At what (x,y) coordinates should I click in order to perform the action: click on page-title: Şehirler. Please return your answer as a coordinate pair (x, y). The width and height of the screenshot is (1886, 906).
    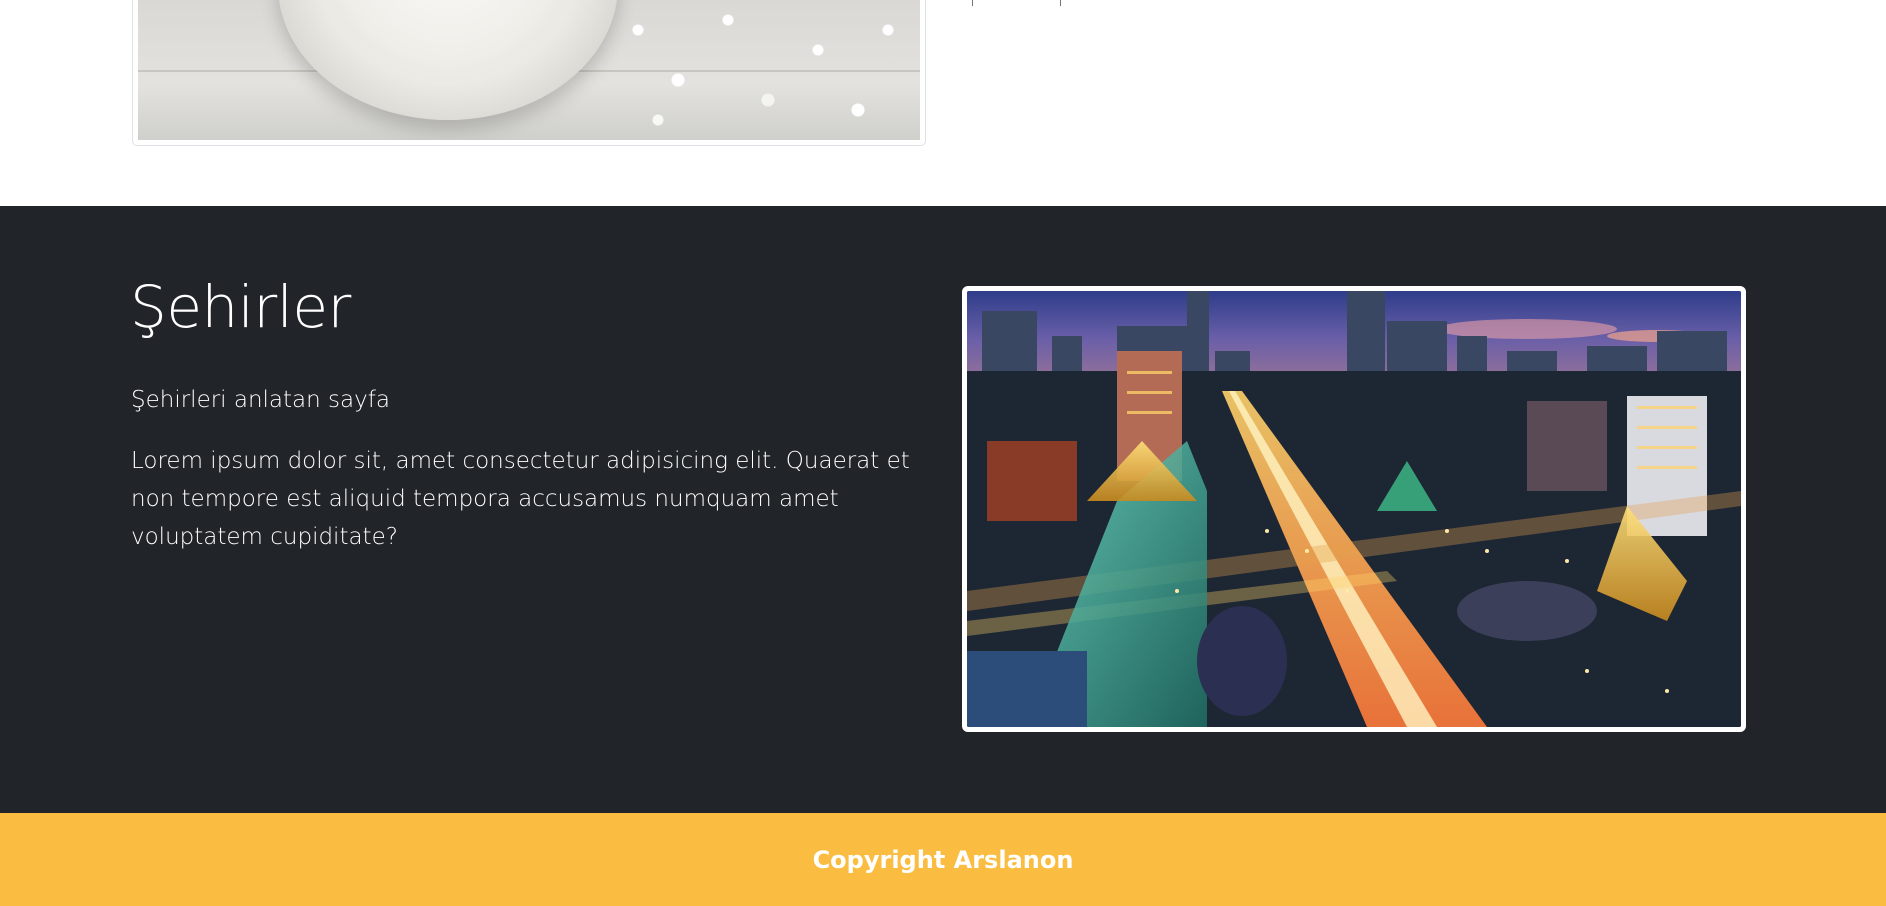
    Looking at the image, I should click on (240, 307).